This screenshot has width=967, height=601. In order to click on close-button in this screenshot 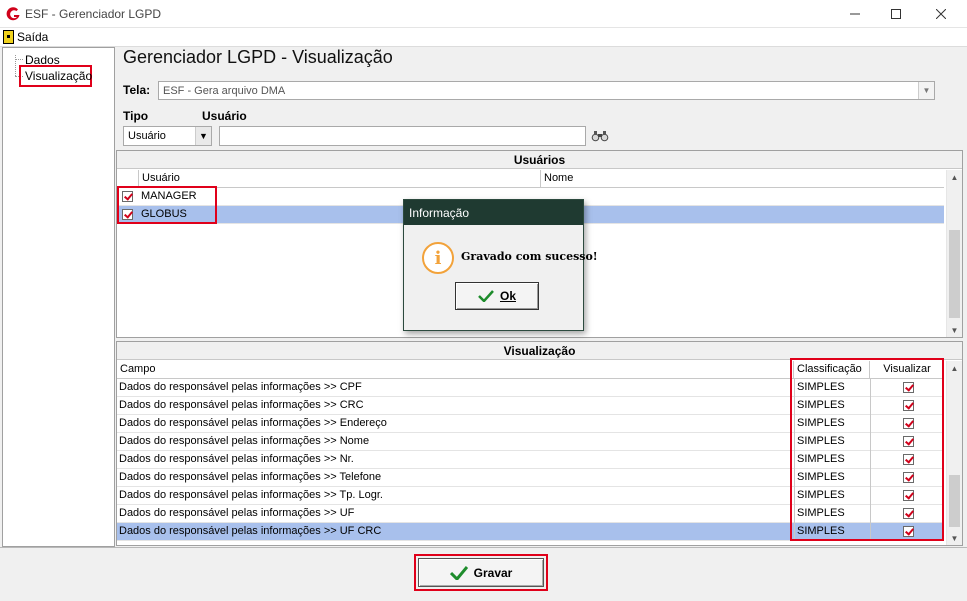, I will do `click(940, 14)`.